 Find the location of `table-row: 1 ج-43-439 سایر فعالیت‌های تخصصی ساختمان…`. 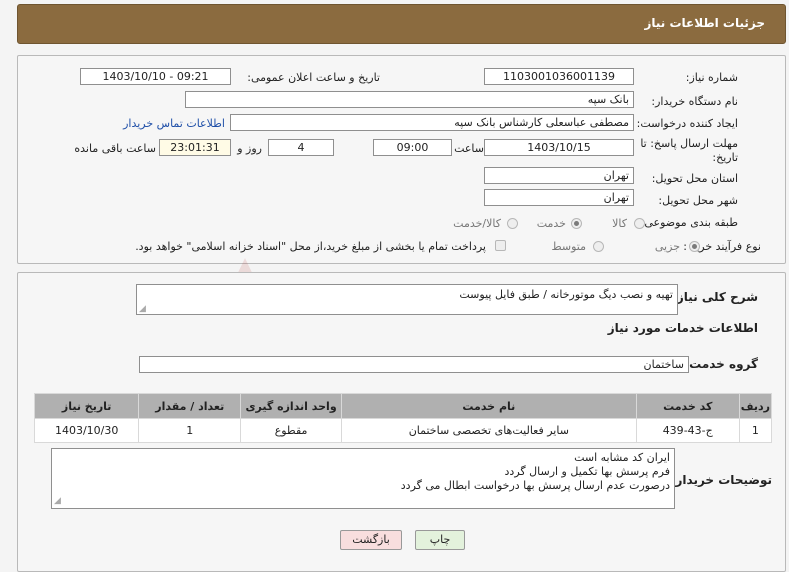

table-row: 1 ج-43-439 سایر فعالیت‌های تخصصی ساختمان… is located at coordinates (403, 430).